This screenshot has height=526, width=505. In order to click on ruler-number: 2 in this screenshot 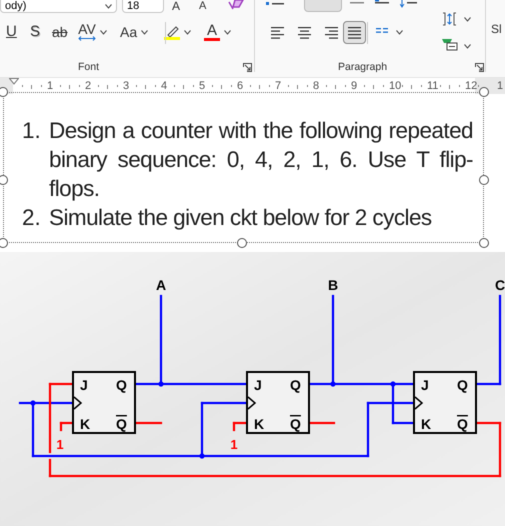, I will do `click(88, 86)`.